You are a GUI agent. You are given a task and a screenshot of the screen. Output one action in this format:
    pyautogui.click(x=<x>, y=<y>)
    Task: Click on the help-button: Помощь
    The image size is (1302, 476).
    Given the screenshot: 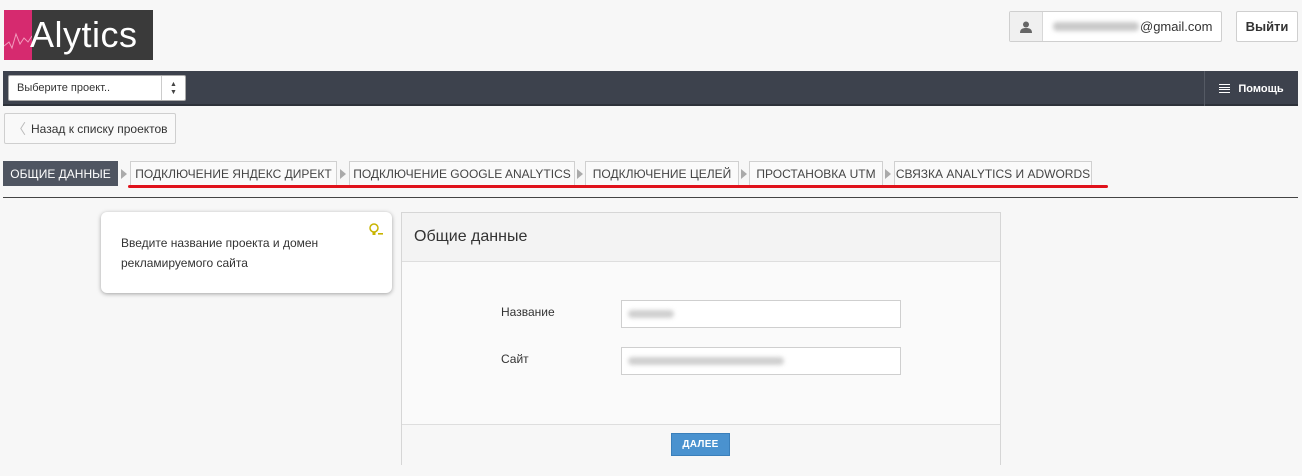 What is the action you would take?
    pyautogui.click(x=1251, y=88)
    